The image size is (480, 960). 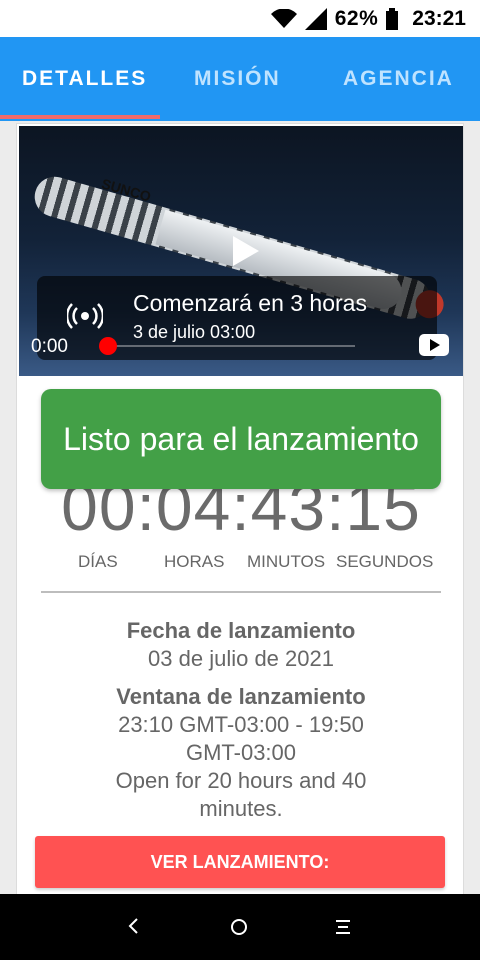 I want to click on back-icon, so click(x=134, y=926).